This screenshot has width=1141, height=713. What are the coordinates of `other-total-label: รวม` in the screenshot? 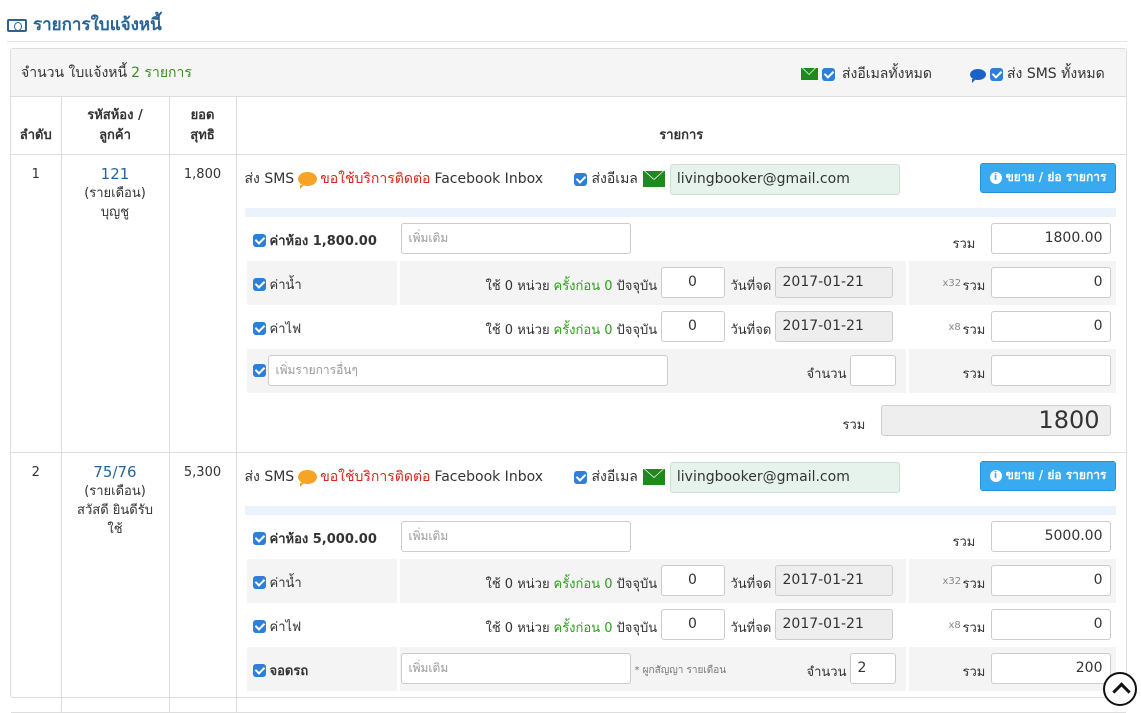 It's located at (974, 374).